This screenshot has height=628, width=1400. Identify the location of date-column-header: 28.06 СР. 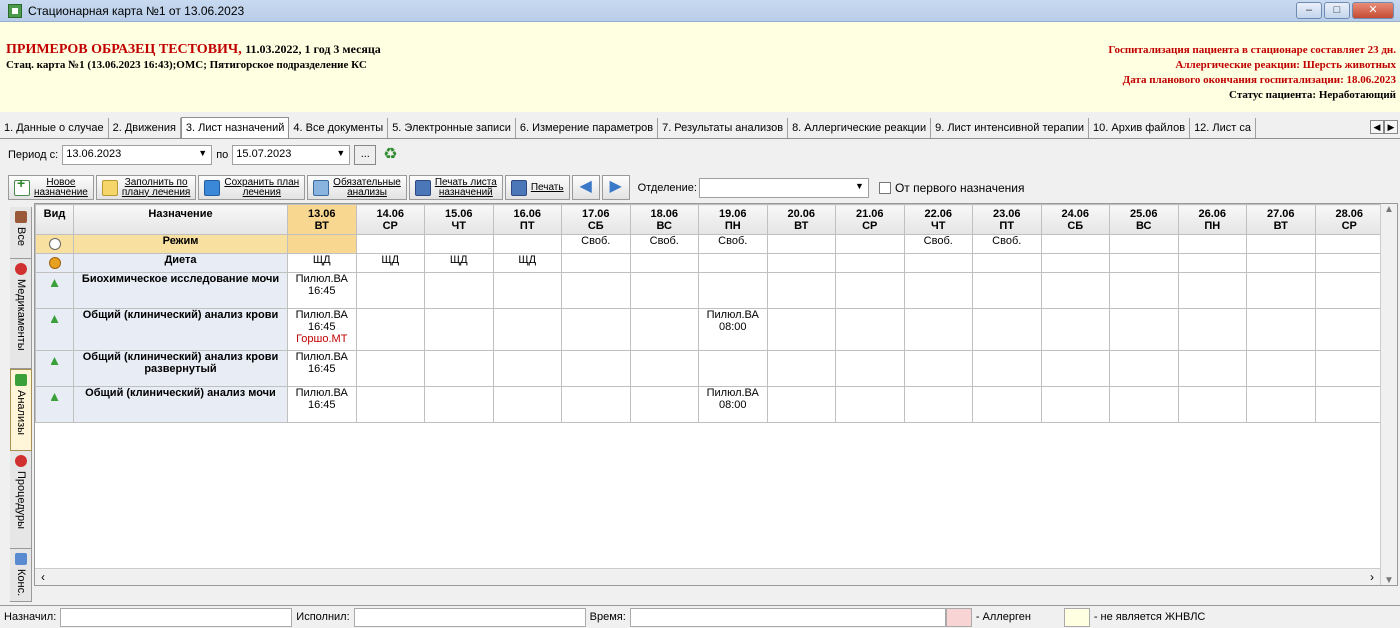
(1349, 219).